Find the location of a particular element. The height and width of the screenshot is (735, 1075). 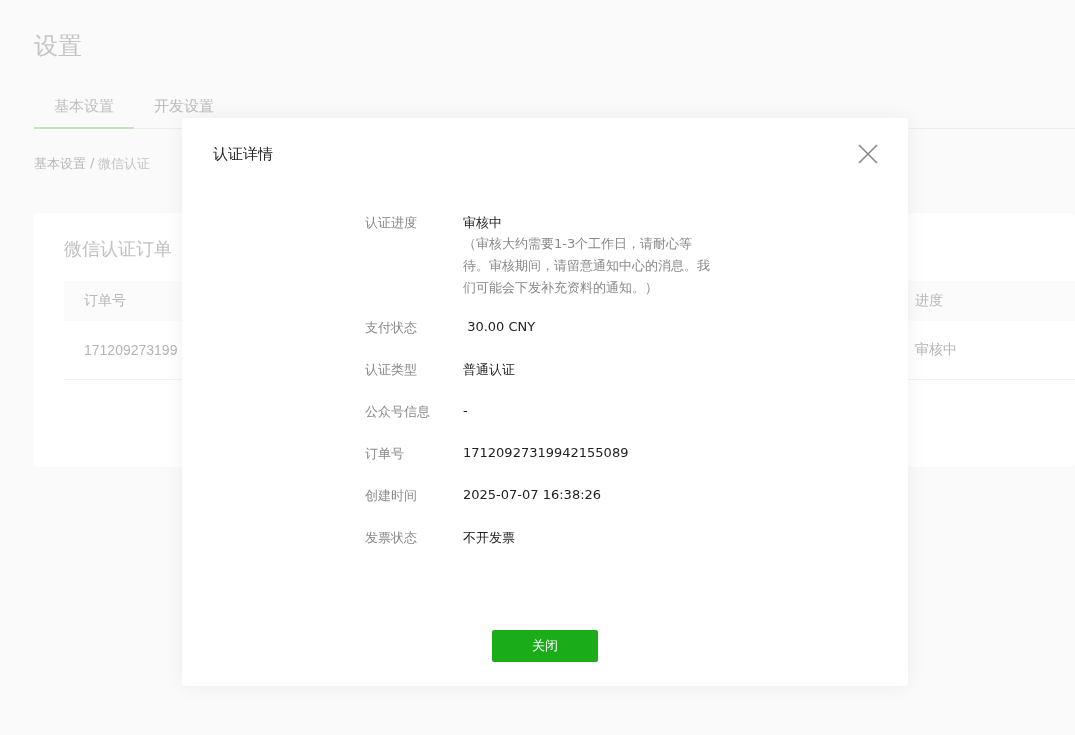

field-label: 创建时间 is located at coordinates (391, 496).